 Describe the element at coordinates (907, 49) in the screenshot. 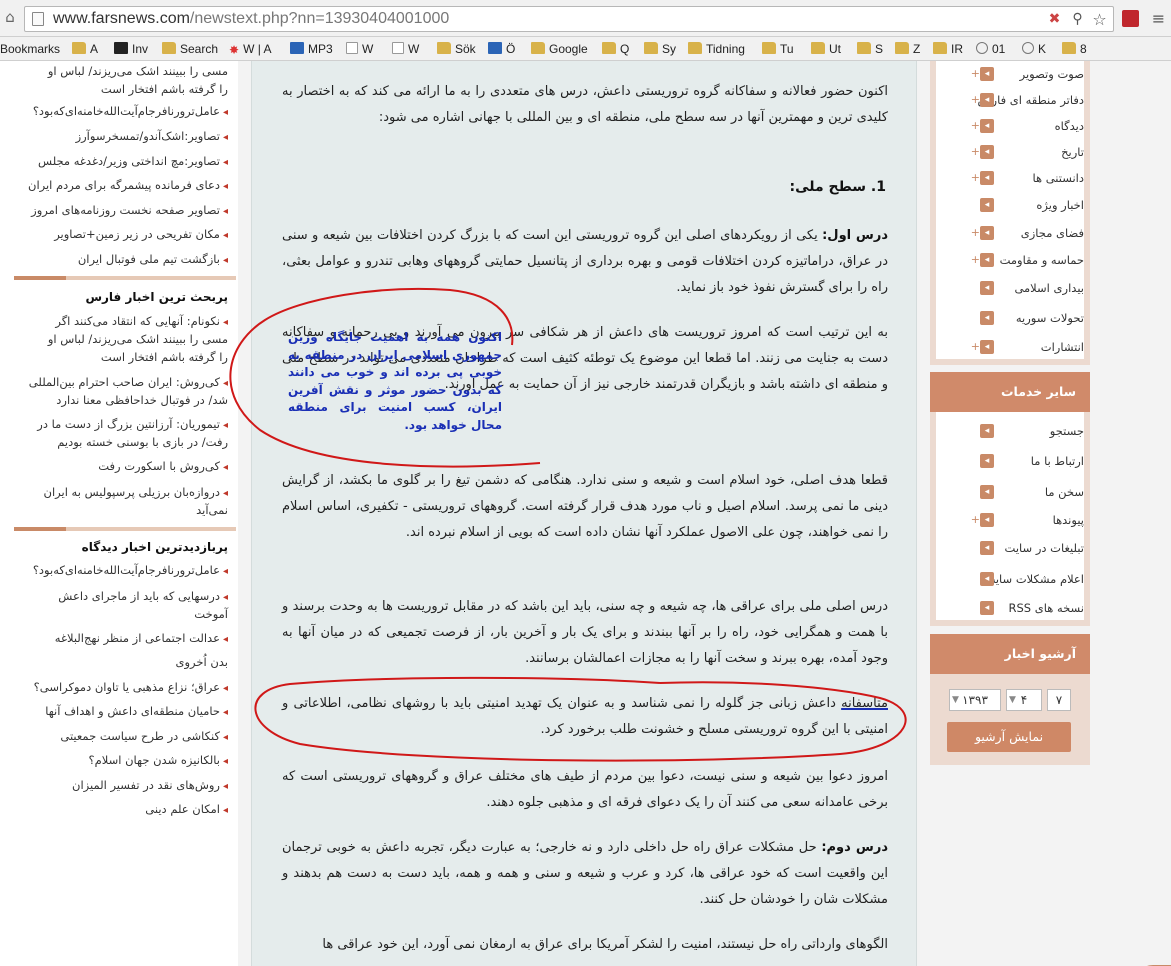

I see `bookmark-item: Z` at that location.